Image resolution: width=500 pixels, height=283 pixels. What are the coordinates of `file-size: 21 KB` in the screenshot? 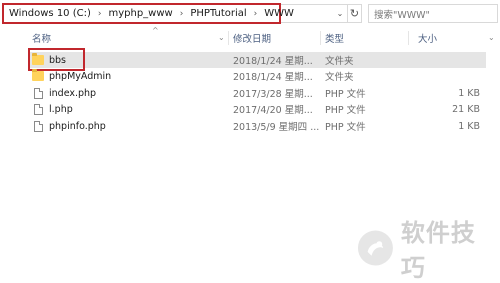 It's located at (466, 109).